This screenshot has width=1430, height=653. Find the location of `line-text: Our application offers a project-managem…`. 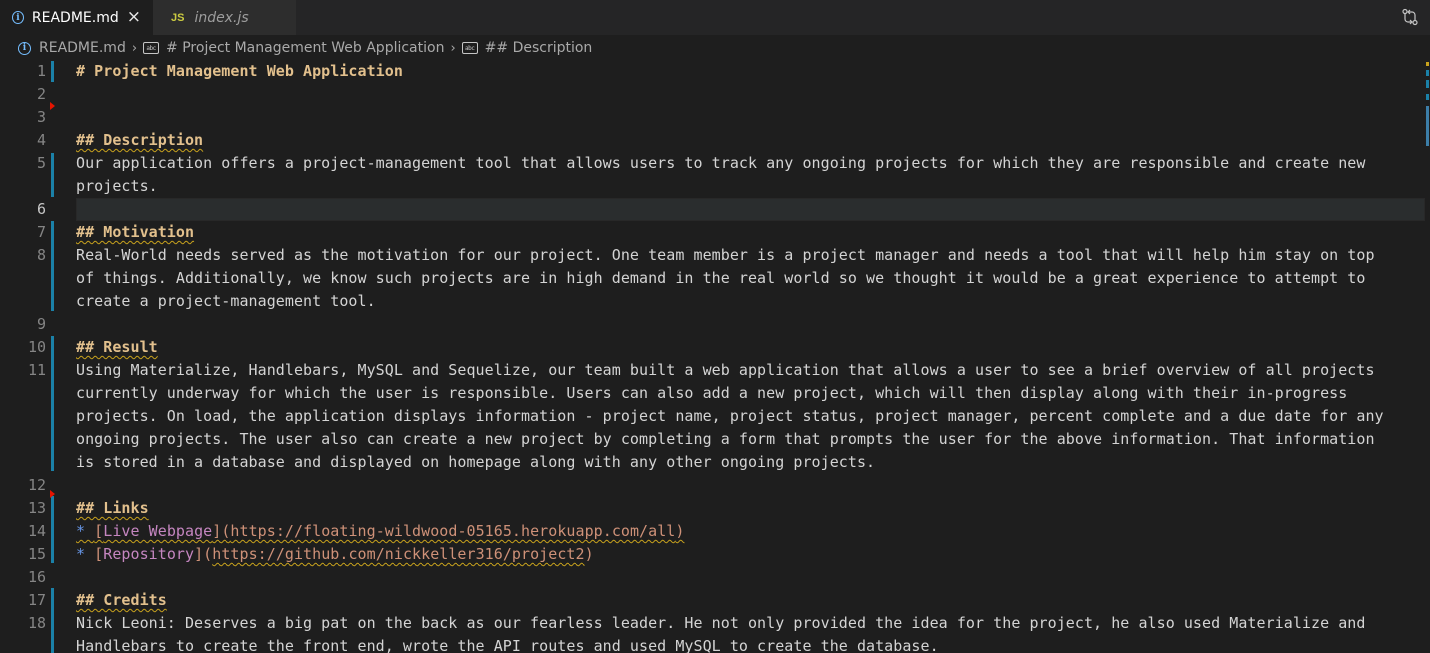

line-text: Our application offers a project-managem… is located at coordinates (721, 163).